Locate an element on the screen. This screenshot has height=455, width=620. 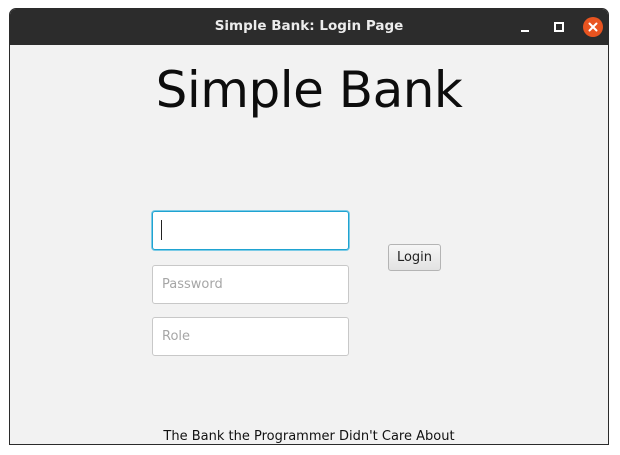
username-input is located at coordinates (250, 230).